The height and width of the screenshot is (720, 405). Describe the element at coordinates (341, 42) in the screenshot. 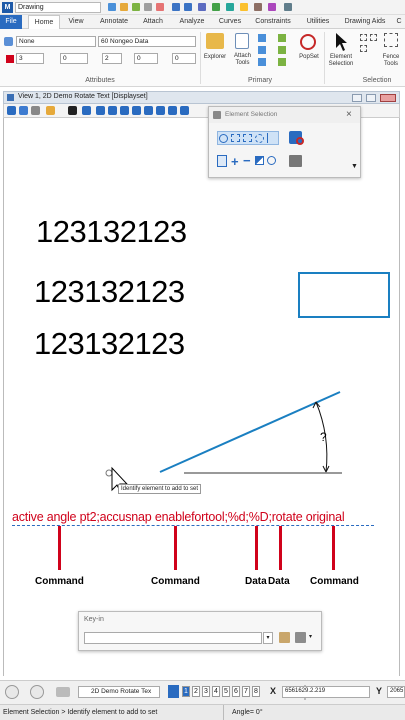

I see `element-selection-icon` at that location.